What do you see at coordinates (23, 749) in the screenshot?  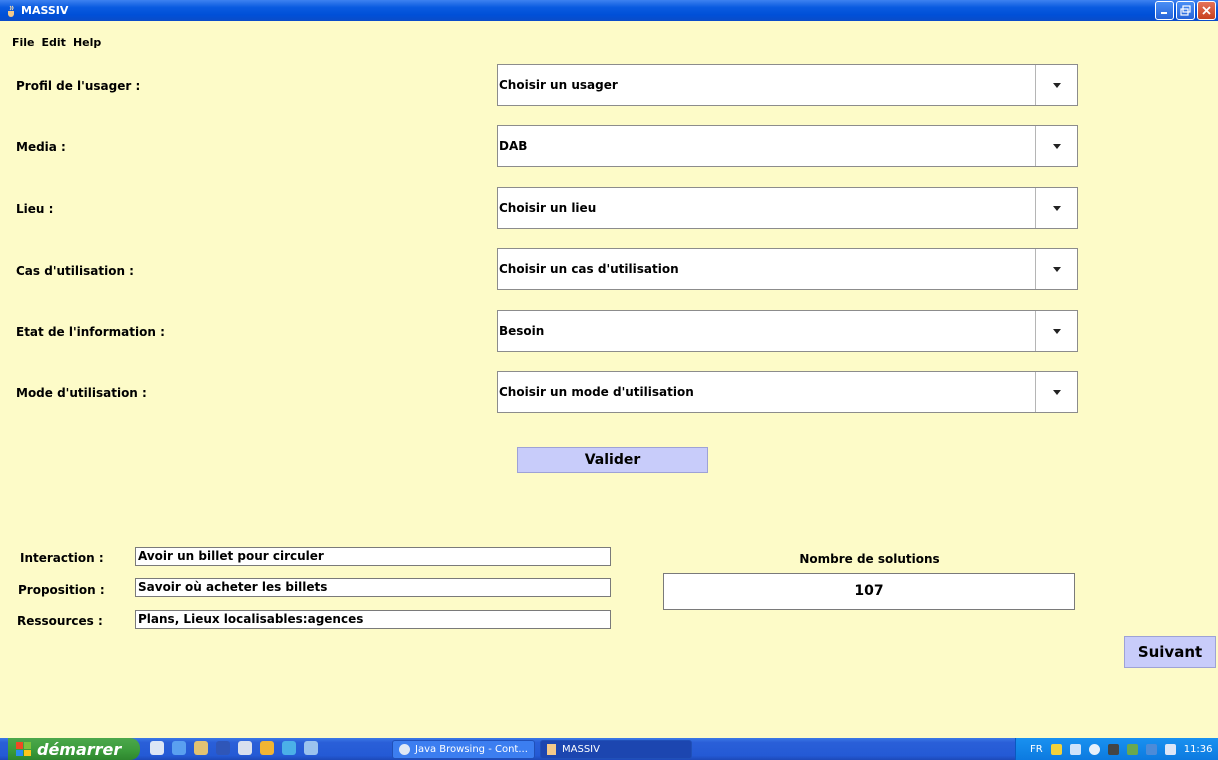 I see `windows-flag-icon` at bounding box center [23, 749].